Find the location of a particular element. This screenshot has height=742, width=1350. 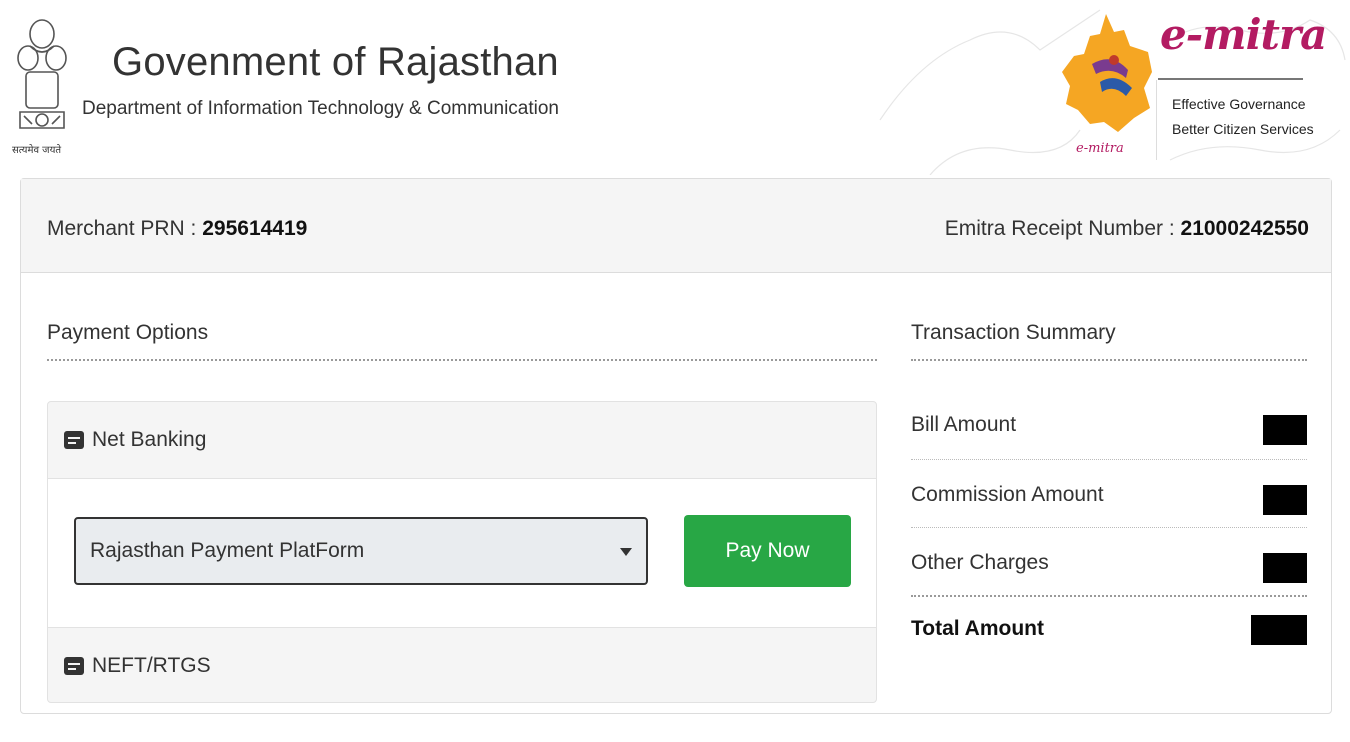

chevron-down-icon is located at coordinates (626, 552).